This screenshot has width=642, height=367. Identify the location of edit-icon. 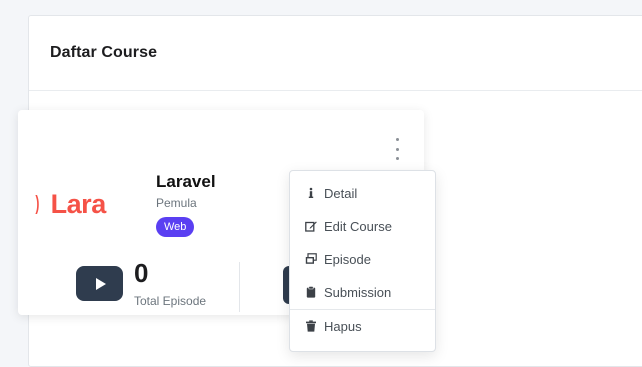
(311, 226).